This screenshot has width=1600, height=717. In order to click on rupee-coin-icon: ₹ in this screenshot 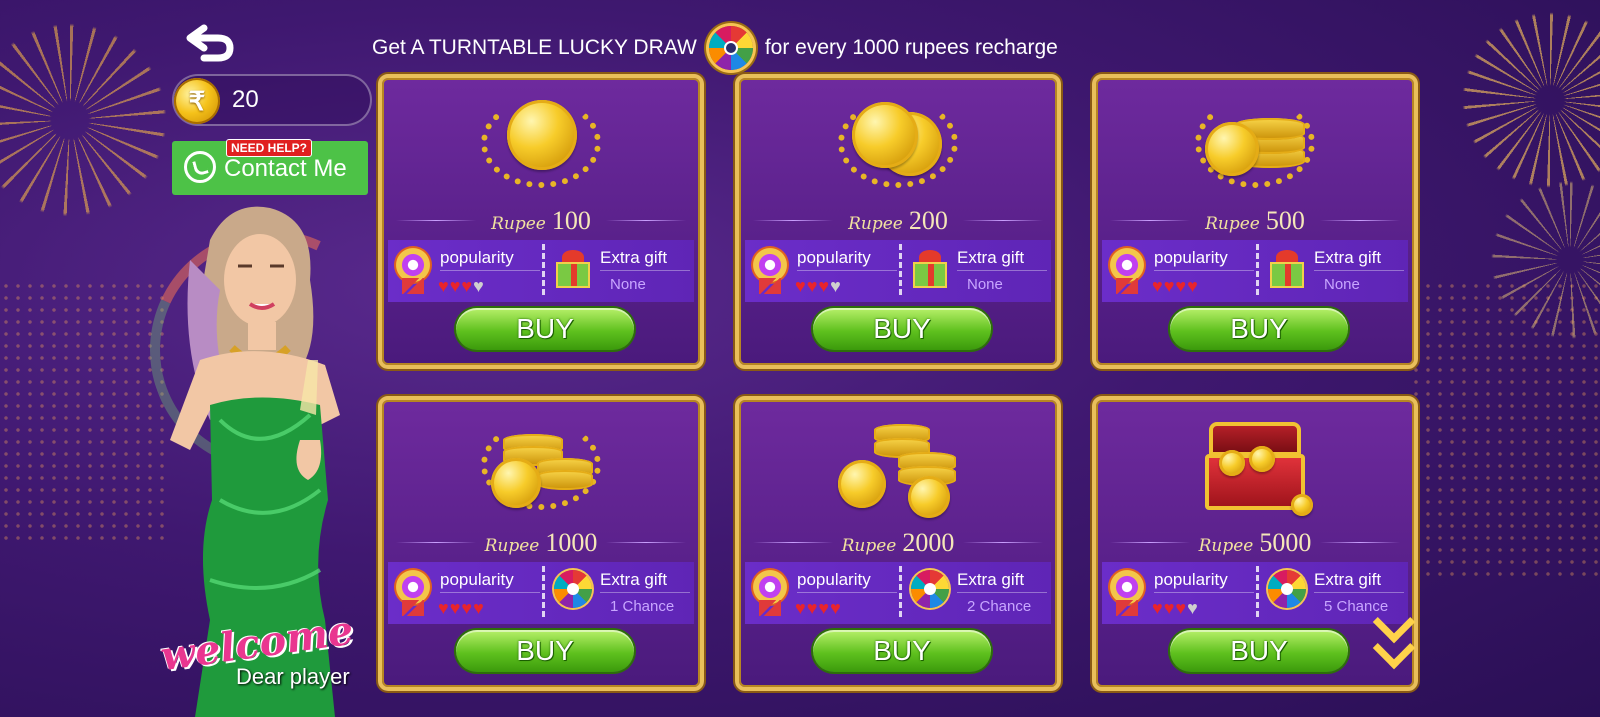, I will do `click(197, 101)`.